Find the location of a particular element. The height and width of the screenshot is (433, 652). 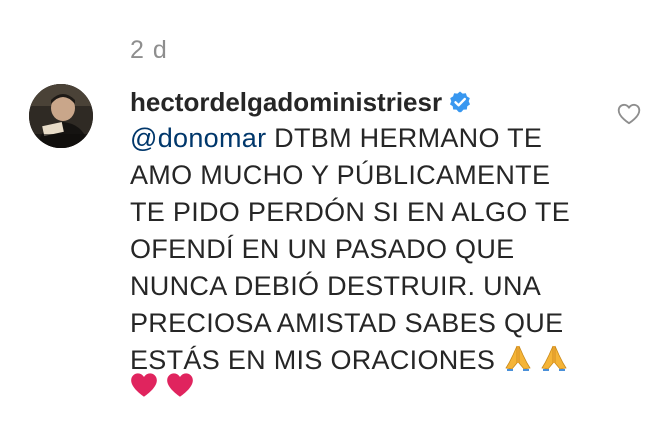

heart-outline-icon is located at coordinates (629, 114).